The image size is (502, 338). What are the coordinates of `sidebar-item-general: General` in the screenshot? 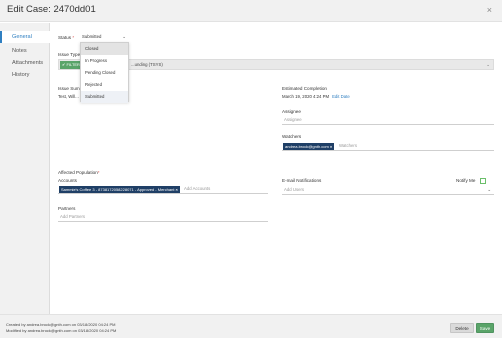 It's located at (25, 37).